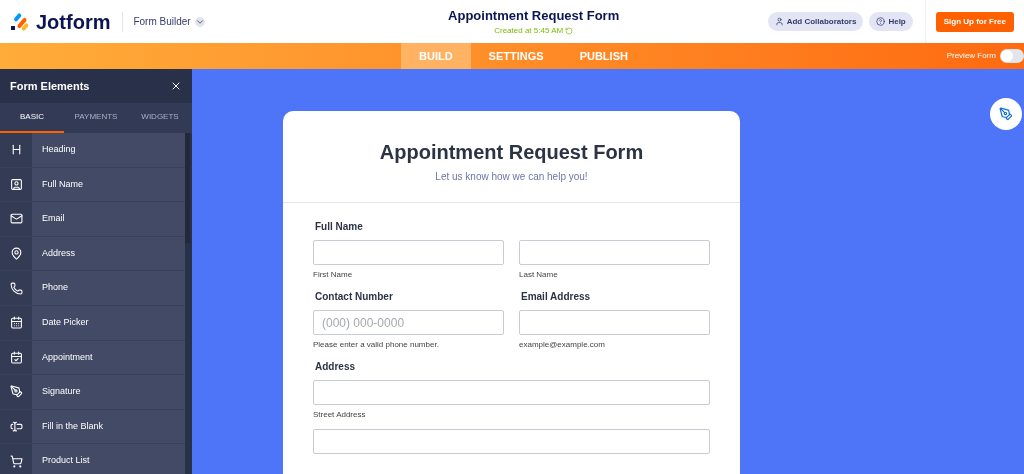 Image resolution: width=1024 pixels, height=474 pixels. Describe the element at coordinates (92, 219) in the screenshot. I see `element-item: Email` at that location.